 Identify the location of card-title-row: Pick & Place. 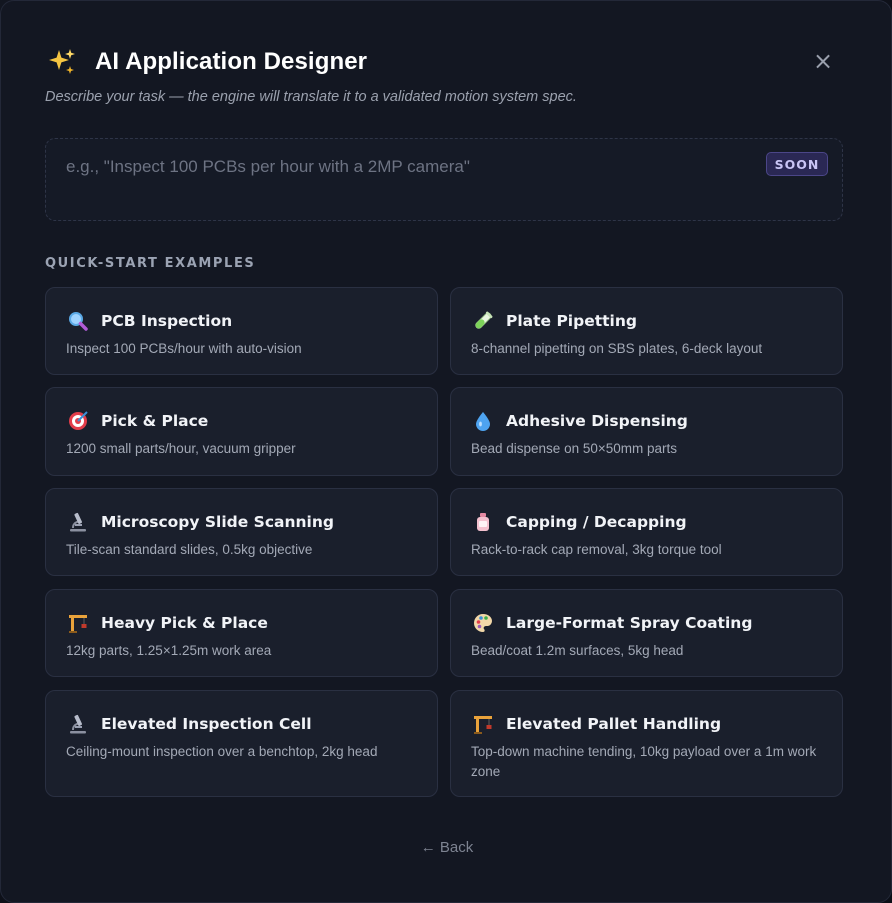
(137, 421).